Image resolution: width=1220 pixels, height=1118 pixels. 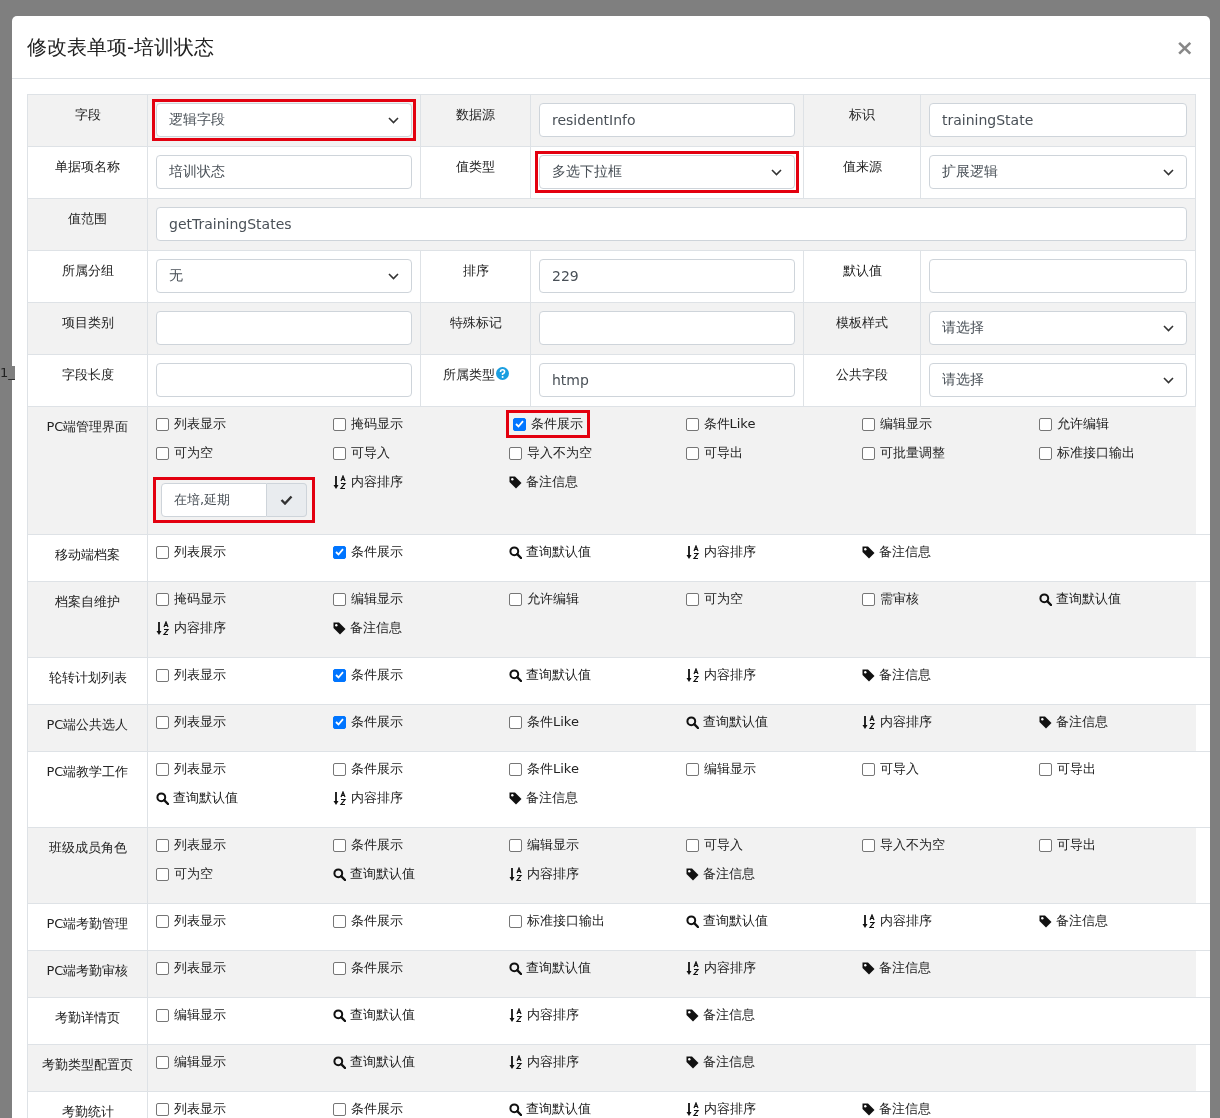 I want to click on select-field: 多选下拉框, so click(x=667, y=172).